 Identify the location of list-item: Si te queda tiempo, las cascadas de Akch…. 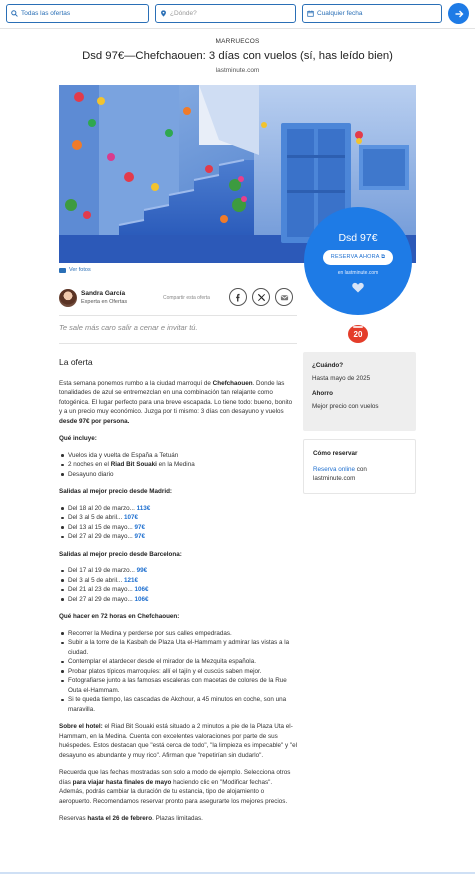
(179, 704).